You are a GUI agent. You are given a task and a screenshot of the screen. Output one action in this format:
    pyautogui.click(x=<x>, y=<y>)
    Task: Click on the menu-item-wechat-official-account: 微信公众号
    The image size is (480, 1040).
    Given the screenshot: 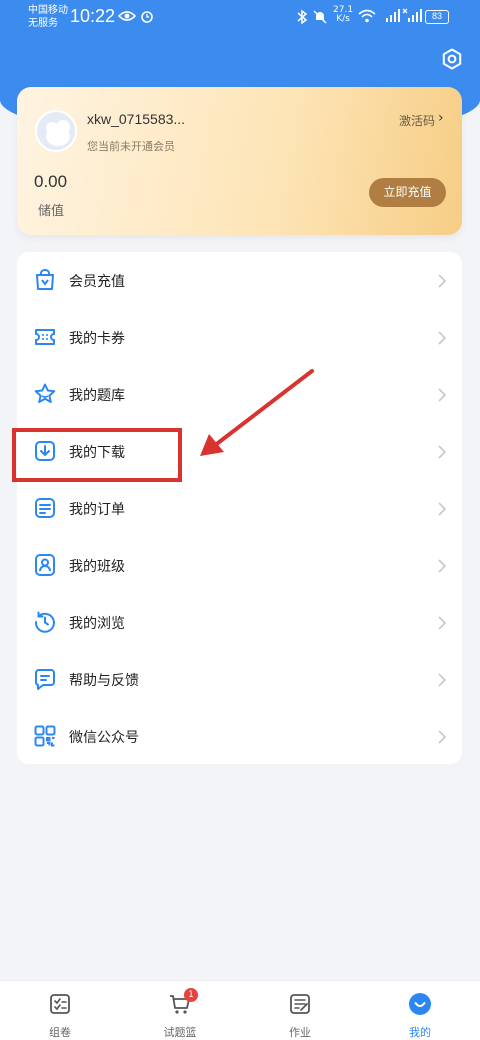 What is the action you would take?
    pyautogui.click(x=239, y=736)
    